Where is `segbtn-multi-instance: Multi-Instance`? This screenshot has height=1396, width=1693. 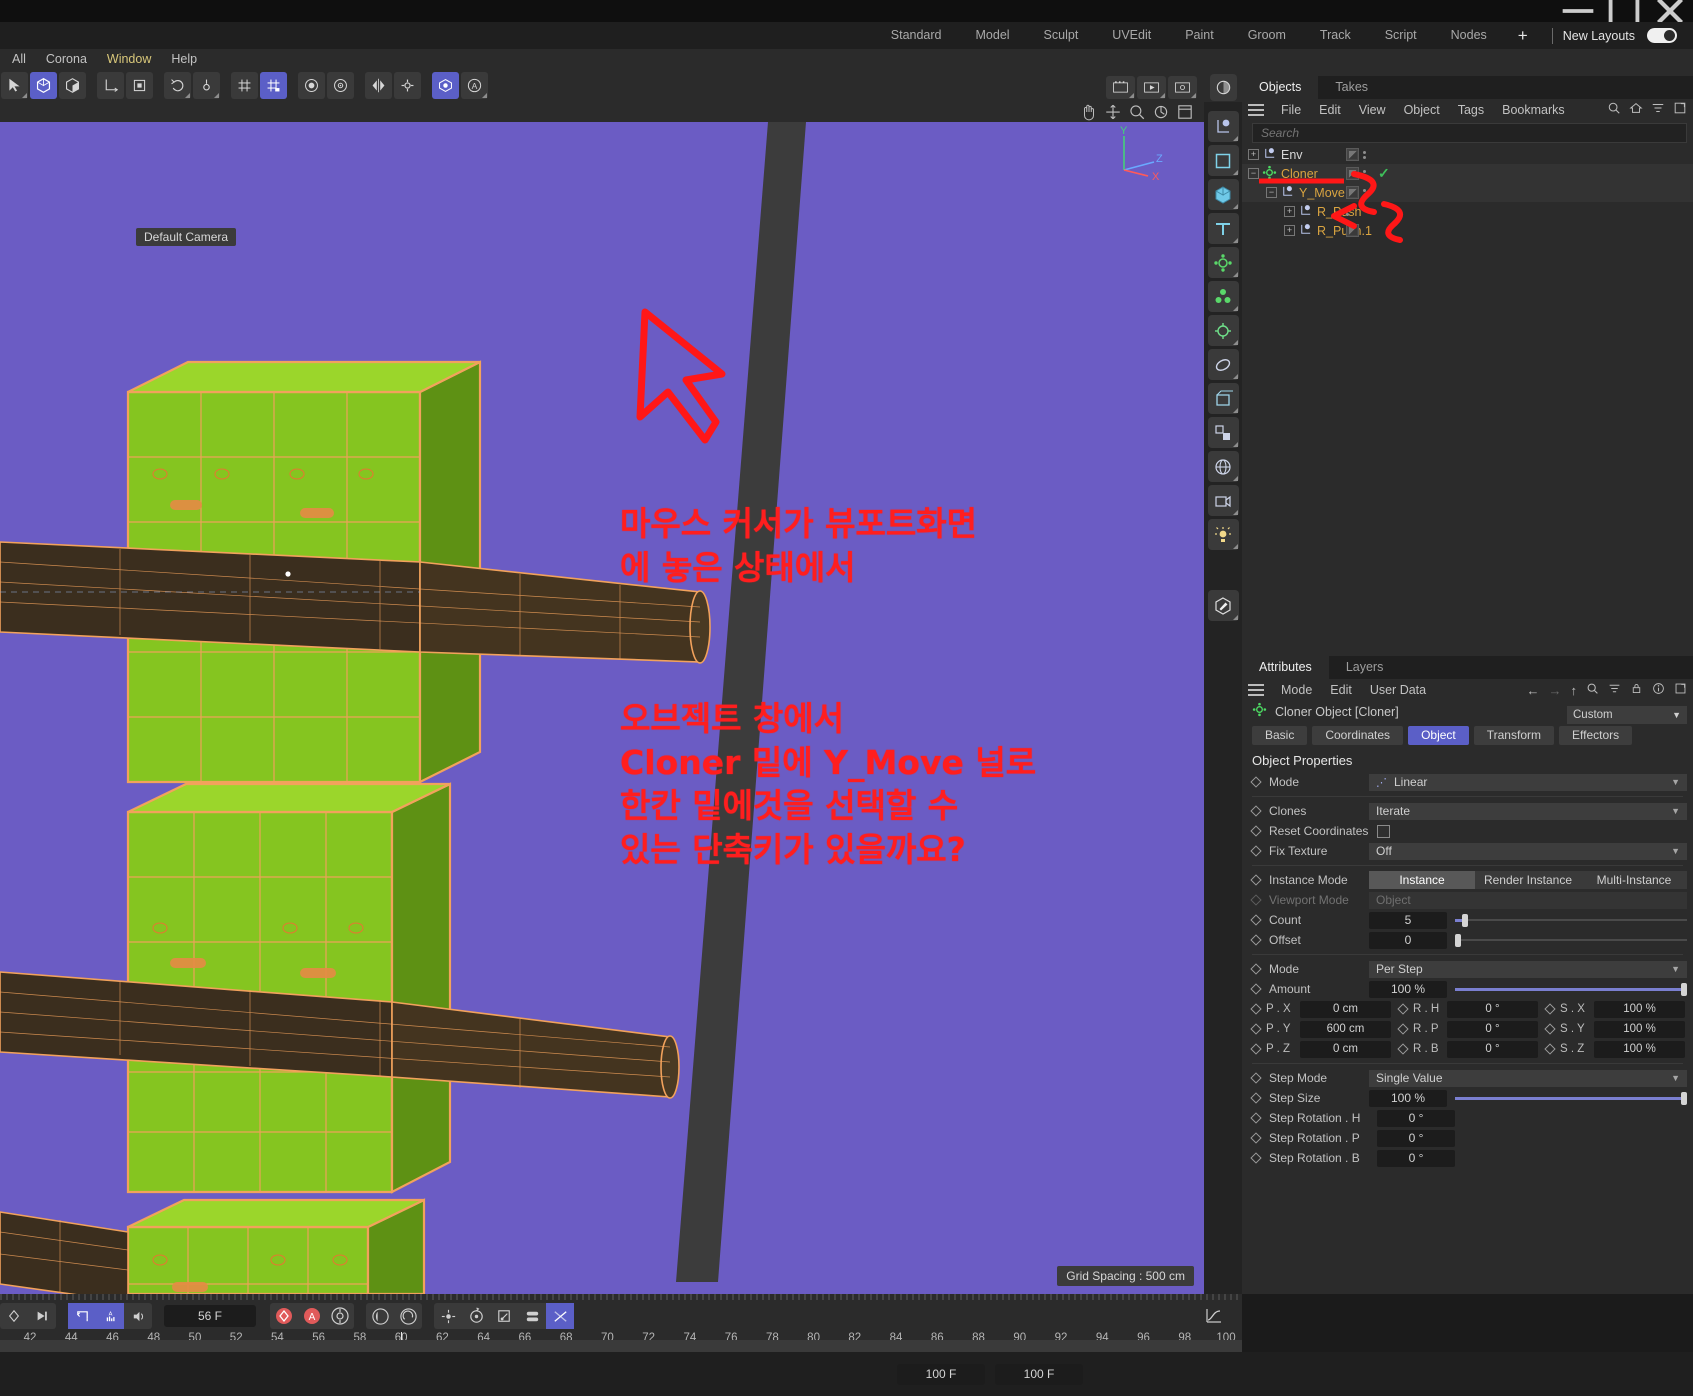
segbtn-multi-instance: Multi-Instance is located at coordinates (1634, 880).